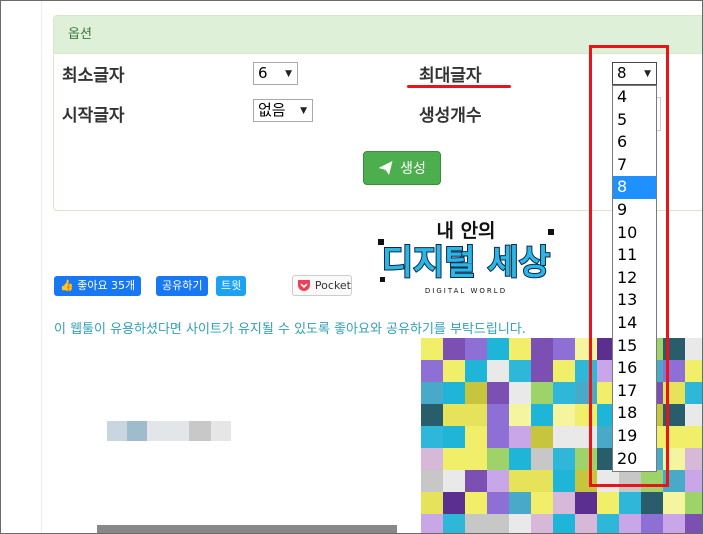 This screenshot has width=703, height=534. I want to click on min-chars-select: 6 ▼, so click(275, 73).